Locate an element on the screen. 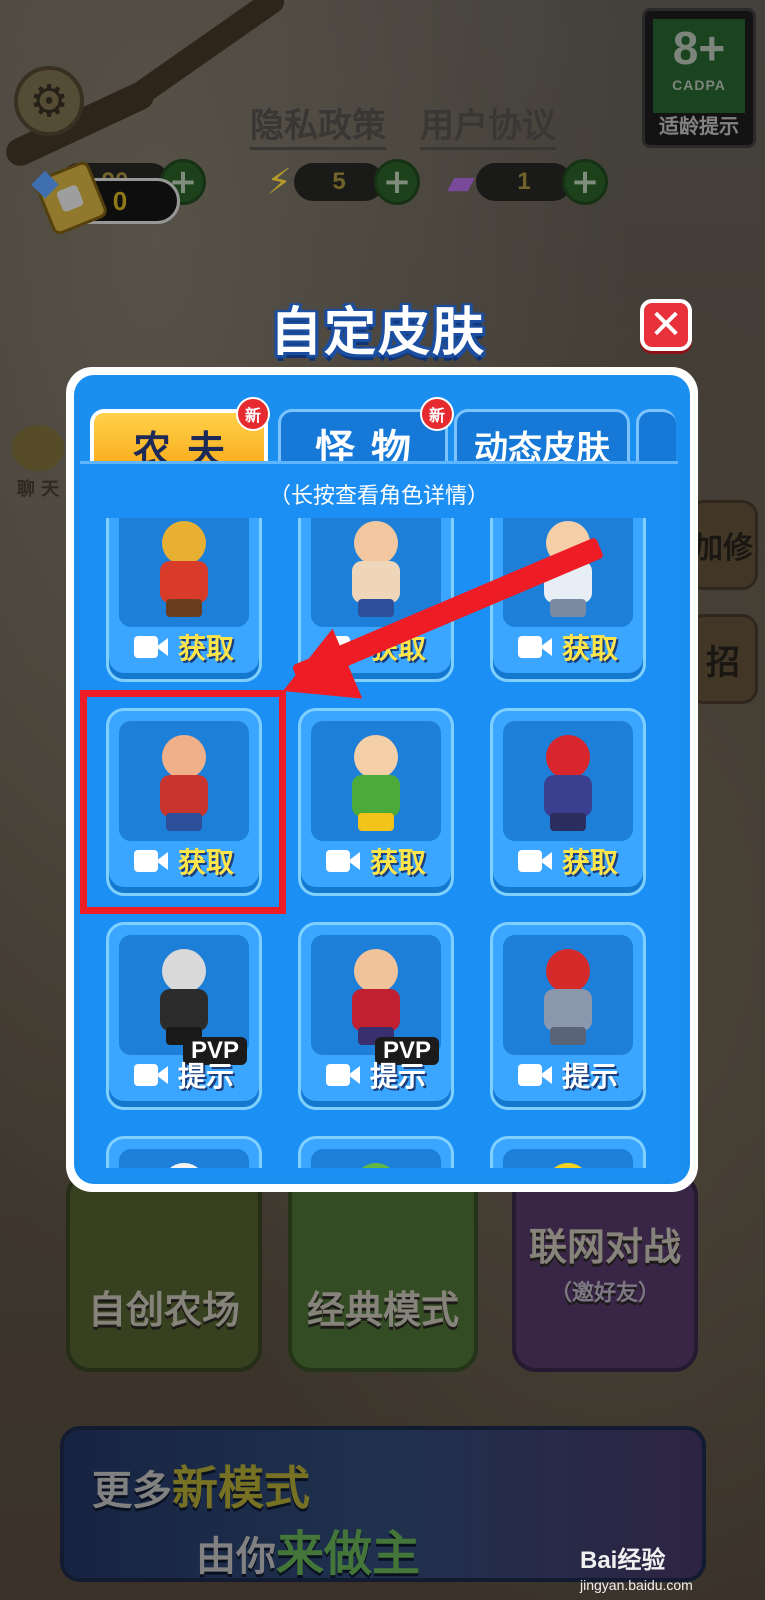 The image size is (765, 1600). green-goblin-icon is located at coordinates (376, 1162).